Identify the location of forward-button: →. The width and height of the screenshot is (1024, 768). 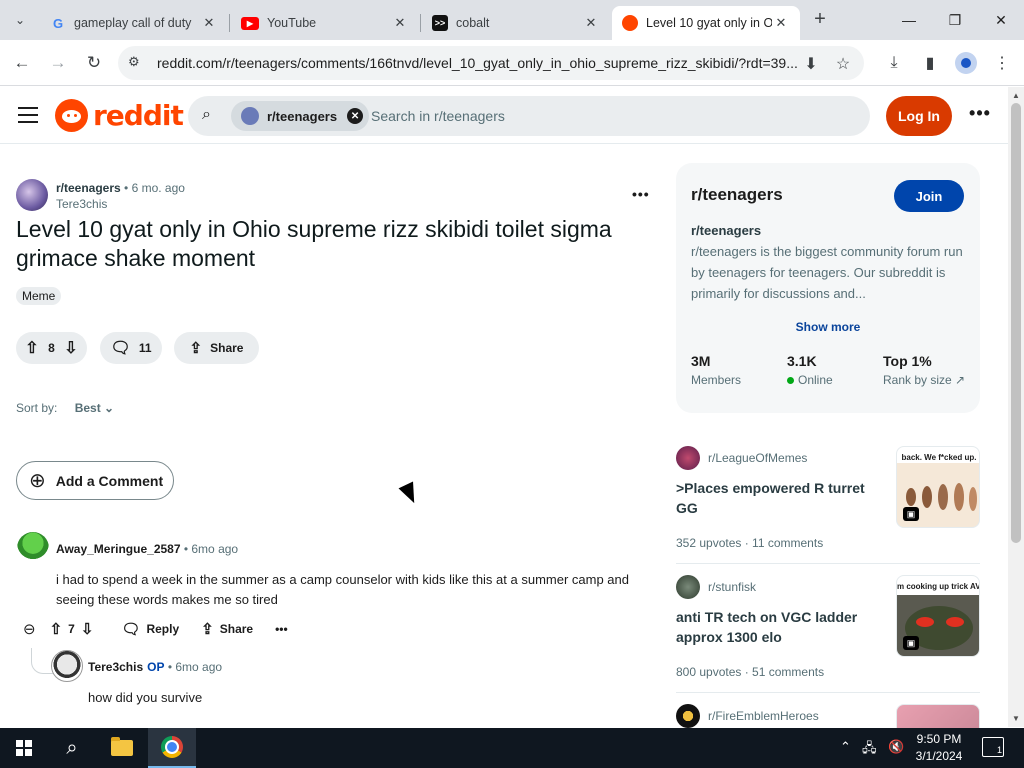
(58, 63).